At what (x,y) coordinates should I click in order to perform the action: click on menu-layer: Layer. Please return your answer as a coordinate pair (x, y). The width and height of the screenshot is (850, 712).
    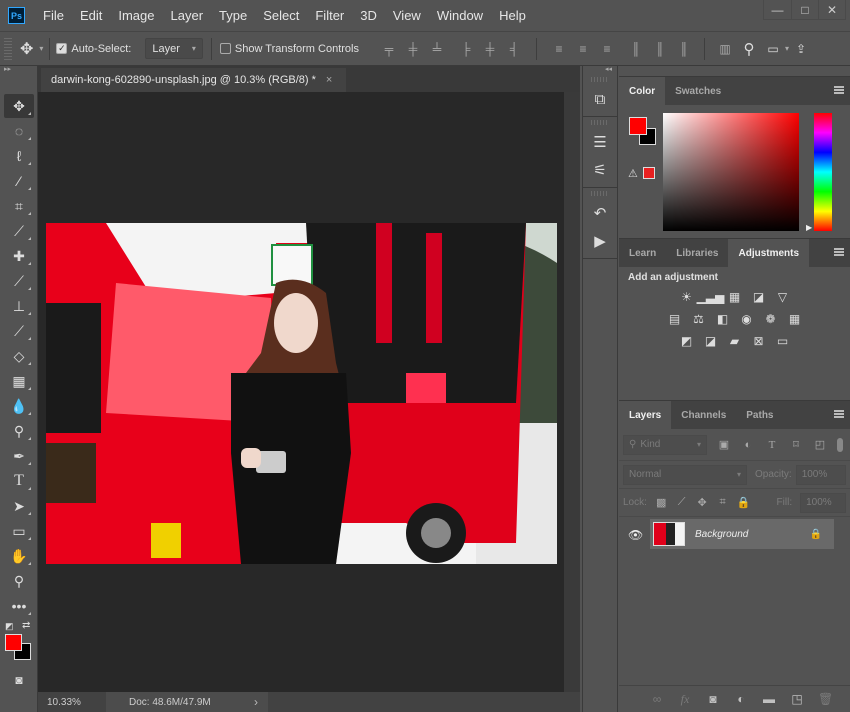
    Looking at the image, I should click on (187, 15).